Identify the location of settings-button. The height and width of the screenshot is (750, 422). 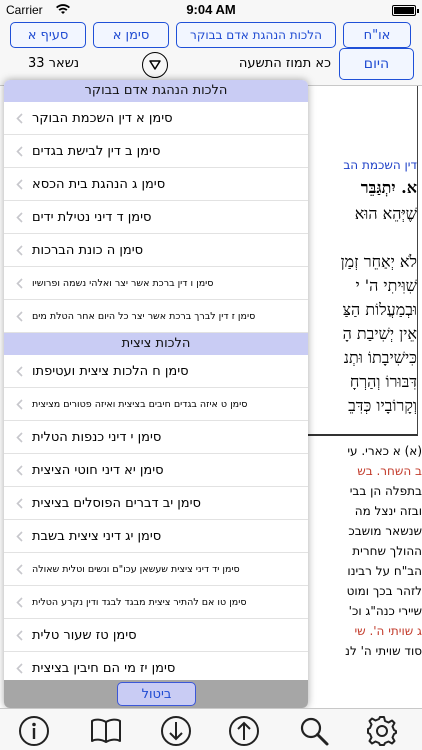
(382, 731).